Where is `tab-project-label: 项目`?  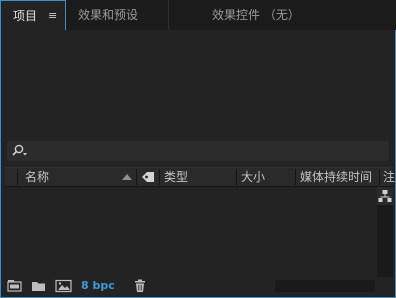 tab-project-label: 项目 is located at coordinates (25, 16).